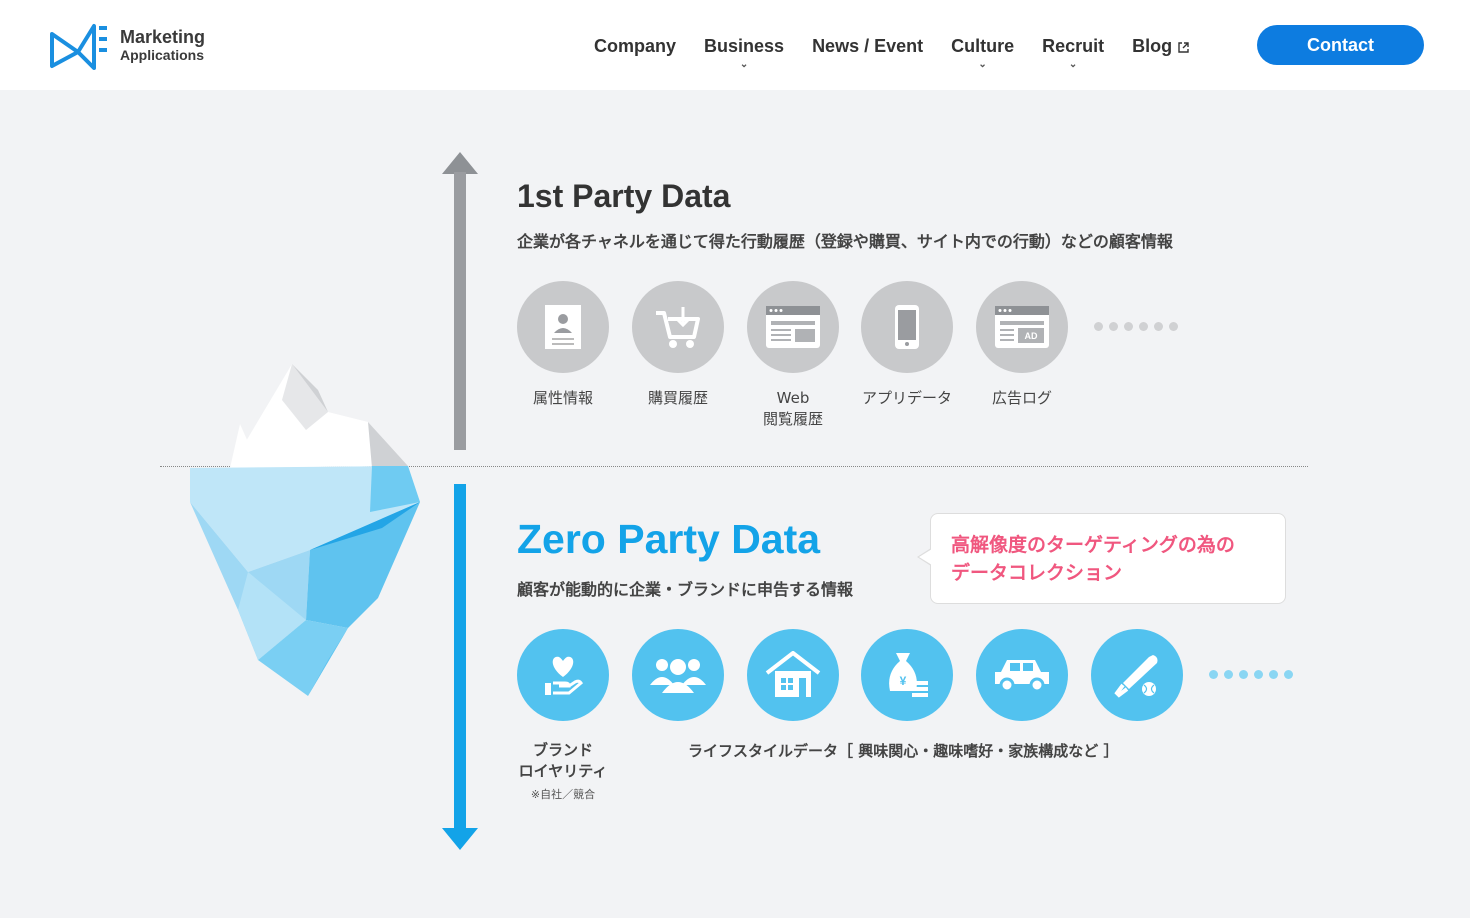  I want to click on car-icon, so click(1022, 676).